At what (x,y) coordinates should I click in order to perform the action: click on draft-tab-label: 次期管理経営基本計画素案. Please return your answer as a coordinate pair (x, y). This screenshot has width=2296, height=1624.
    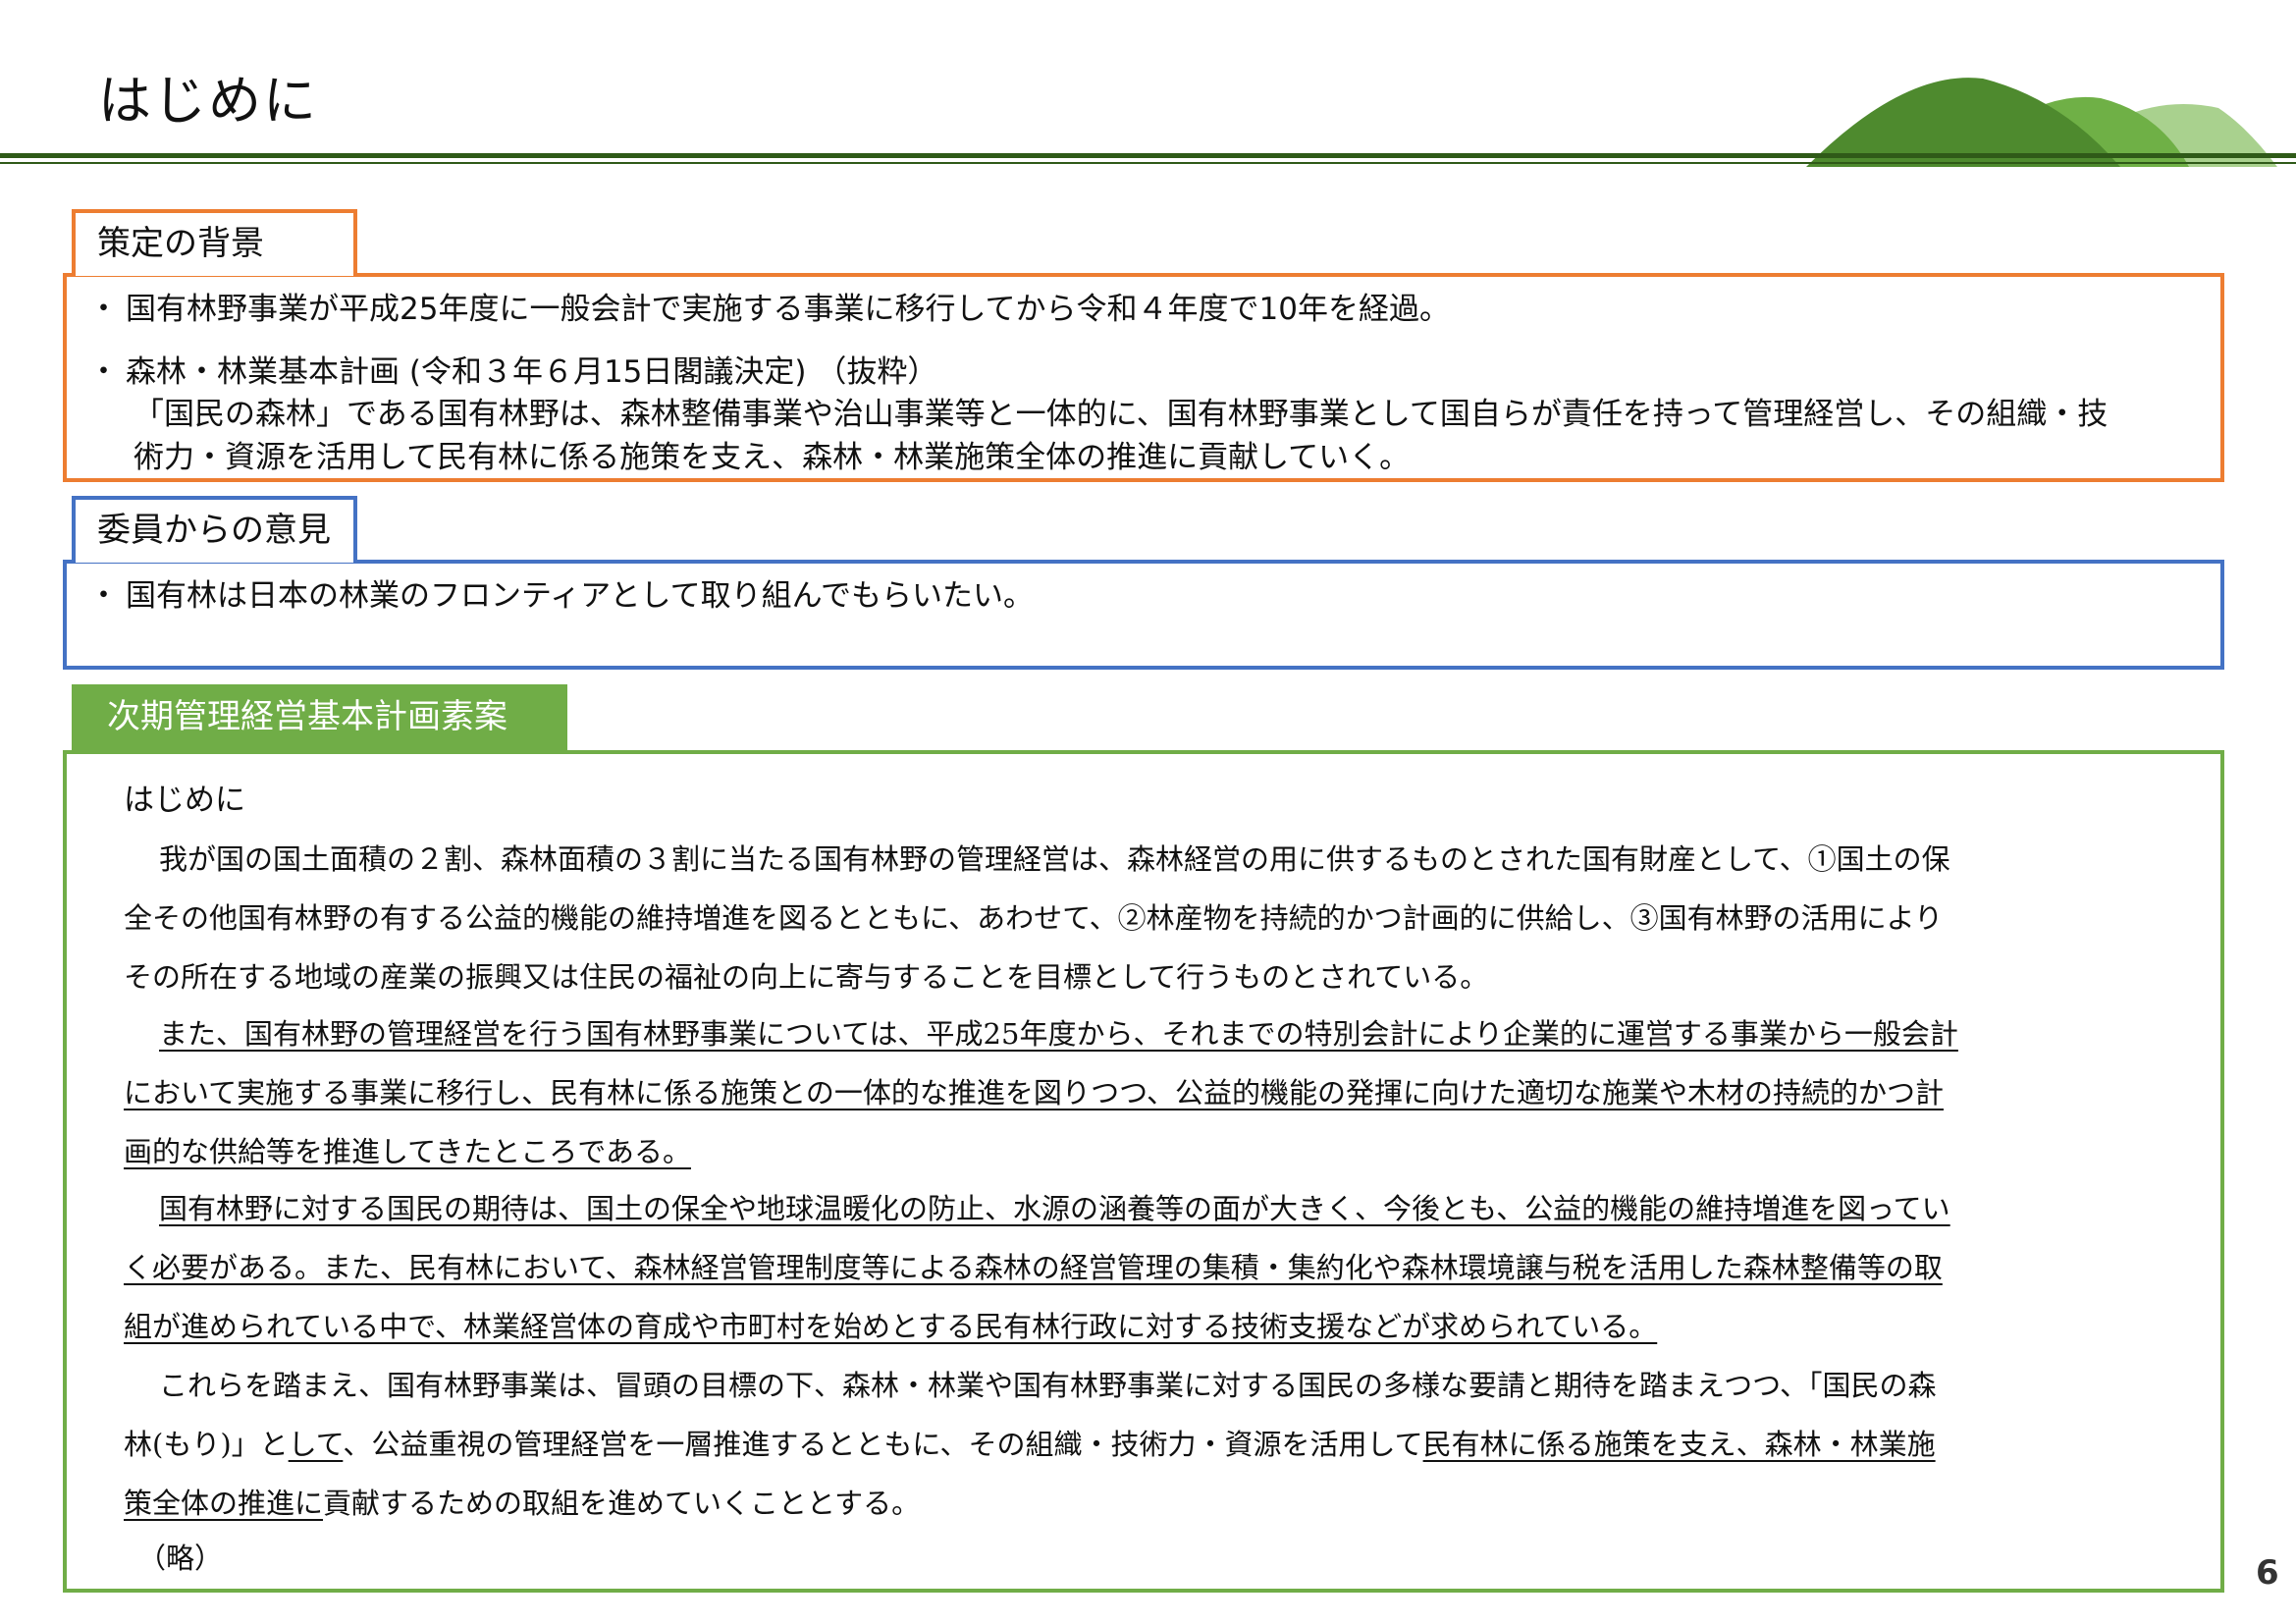
    Looking at the image, I should click on (307, 716).